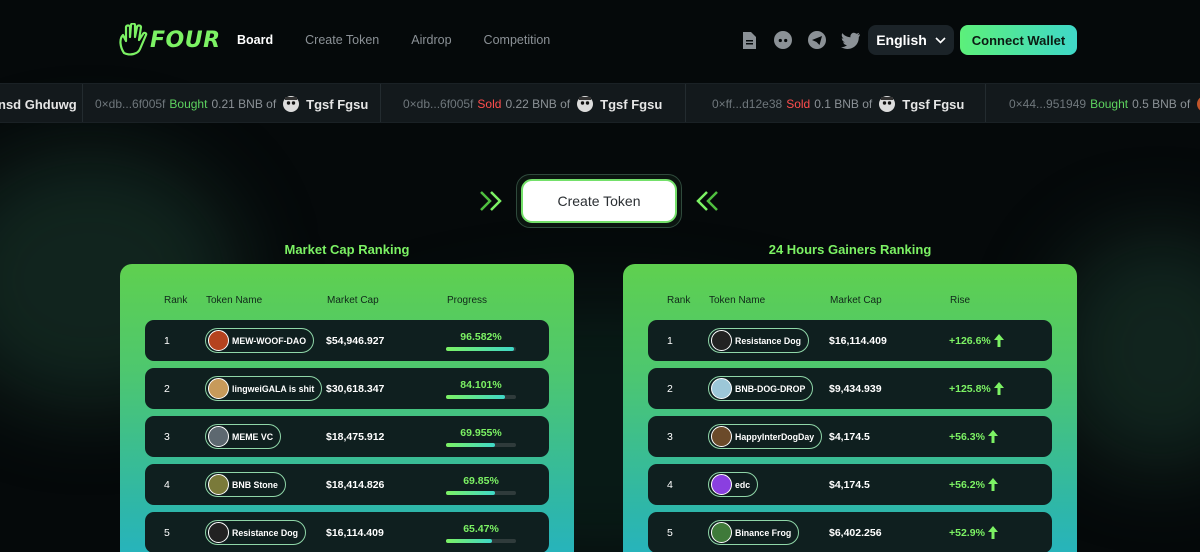 Image resolution: width=1200 pixels, height=552 pixels. Describe the element at coordinates (253, 436) in the screenshot. I see `token-name: MEME VC` at that location.